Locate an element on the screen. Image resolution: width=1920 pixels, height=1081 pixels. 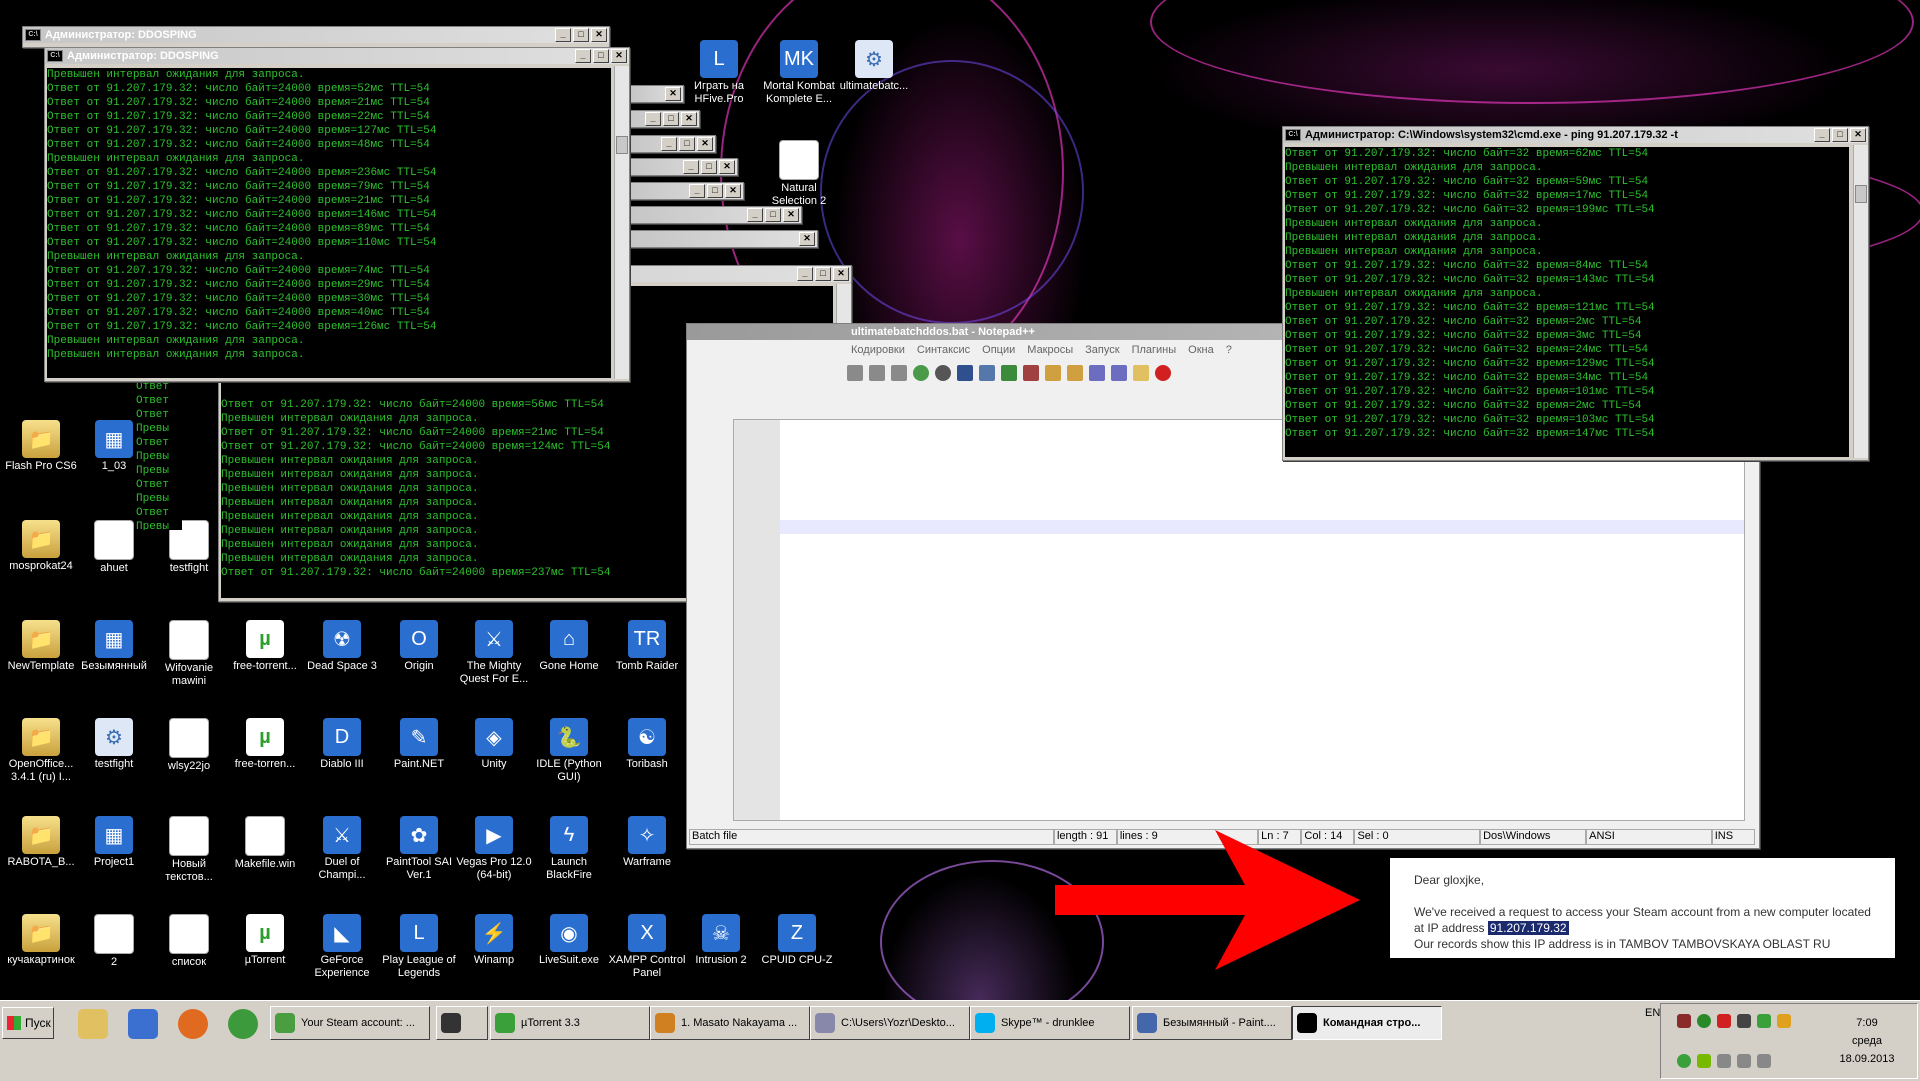
menu-item: Синтаксис is located at coordinates (943, 352).